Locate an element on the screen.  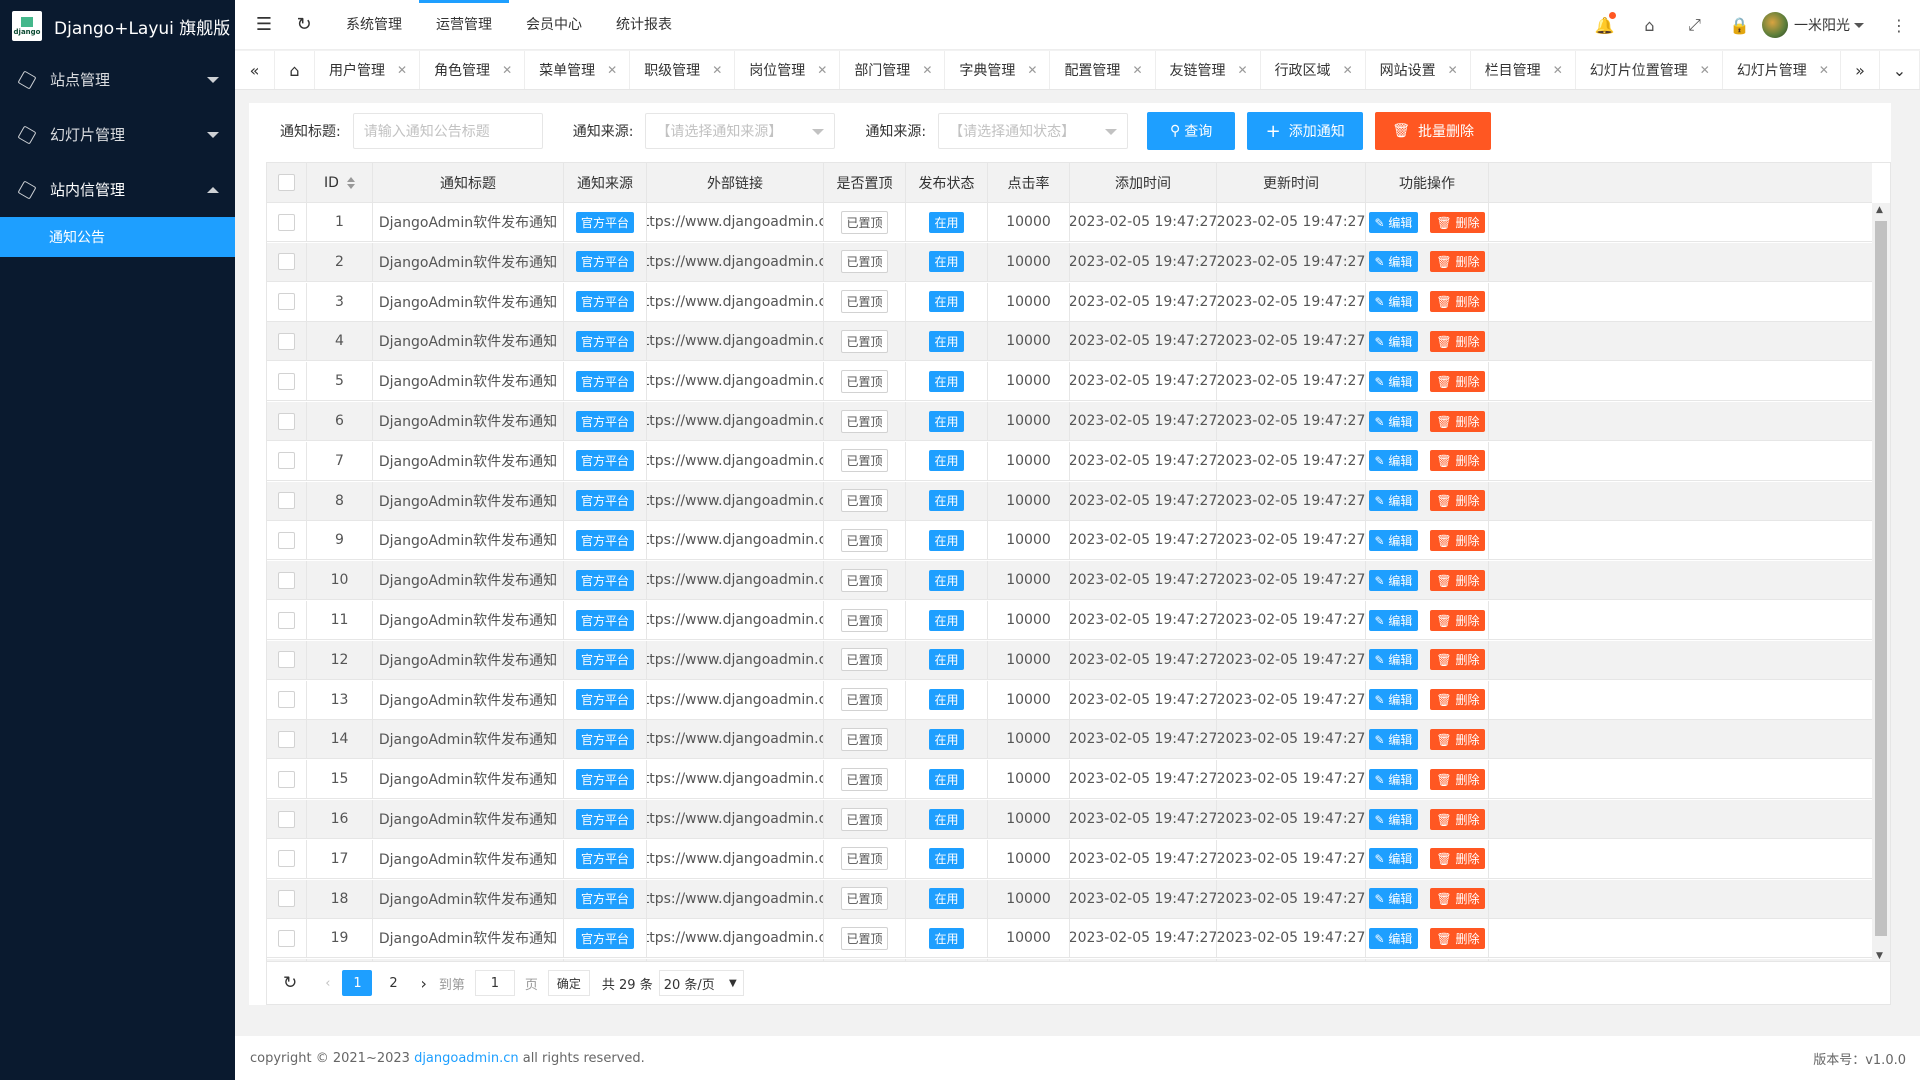
table-scrollbar: ▲ ▼ is located at coordinates (1881, 582).